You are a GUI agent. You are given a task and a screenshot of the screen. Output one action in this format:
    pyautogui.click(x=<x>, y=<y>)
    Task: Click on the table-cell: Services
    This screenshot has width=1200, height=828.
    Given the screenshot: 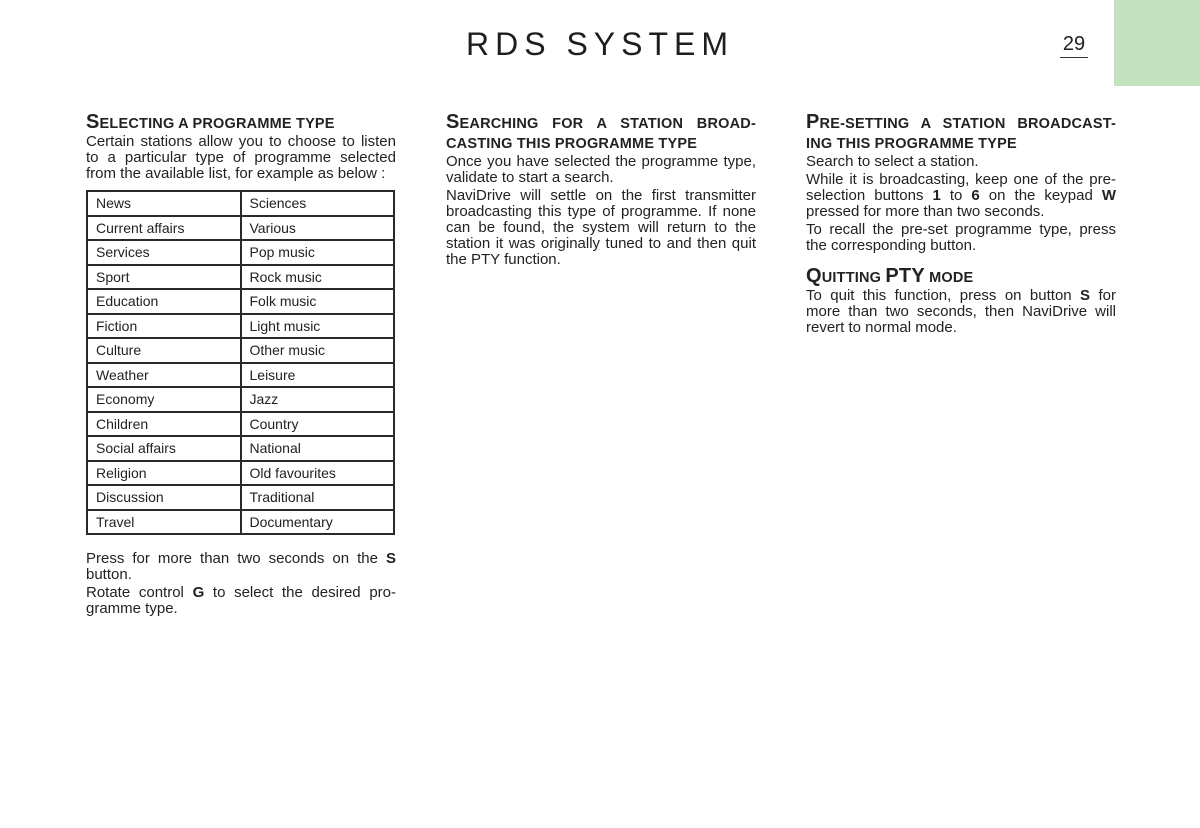 What is the action you would take?
    pyautogui.click(x=164, y=252)
    